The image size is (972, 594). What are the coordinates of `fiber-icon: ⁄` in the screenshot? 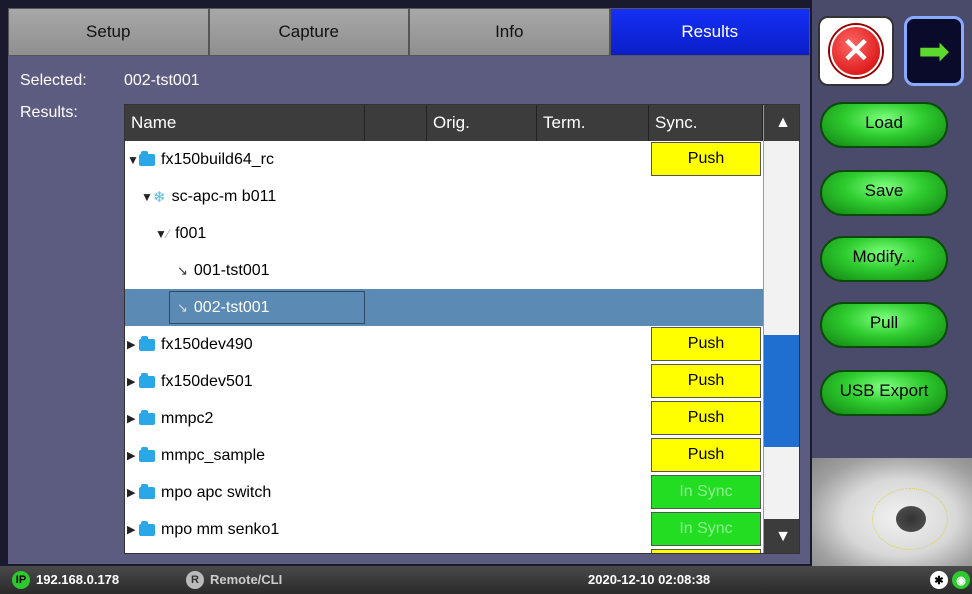 It's located at (168, 233).